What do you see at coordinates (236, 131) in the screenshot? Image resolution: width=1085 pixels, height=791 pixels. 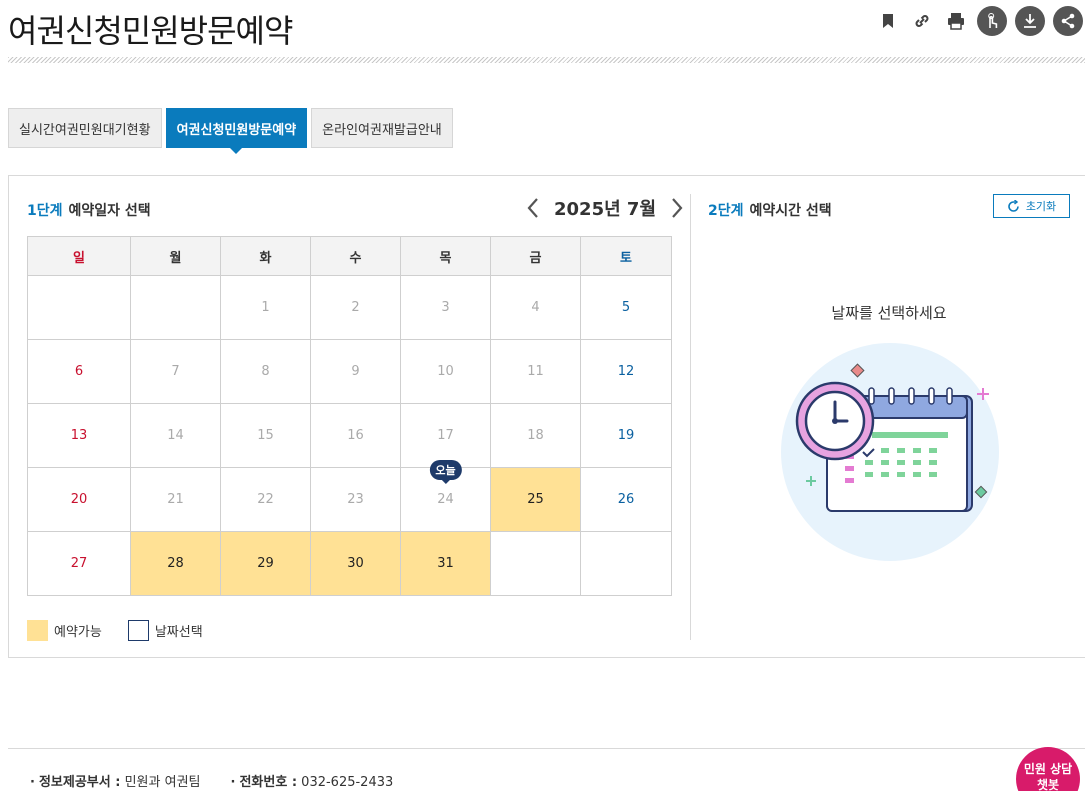 I see `tab-visit-reservation: 여권신청민원방문예약` at bounding box center [236, 131].